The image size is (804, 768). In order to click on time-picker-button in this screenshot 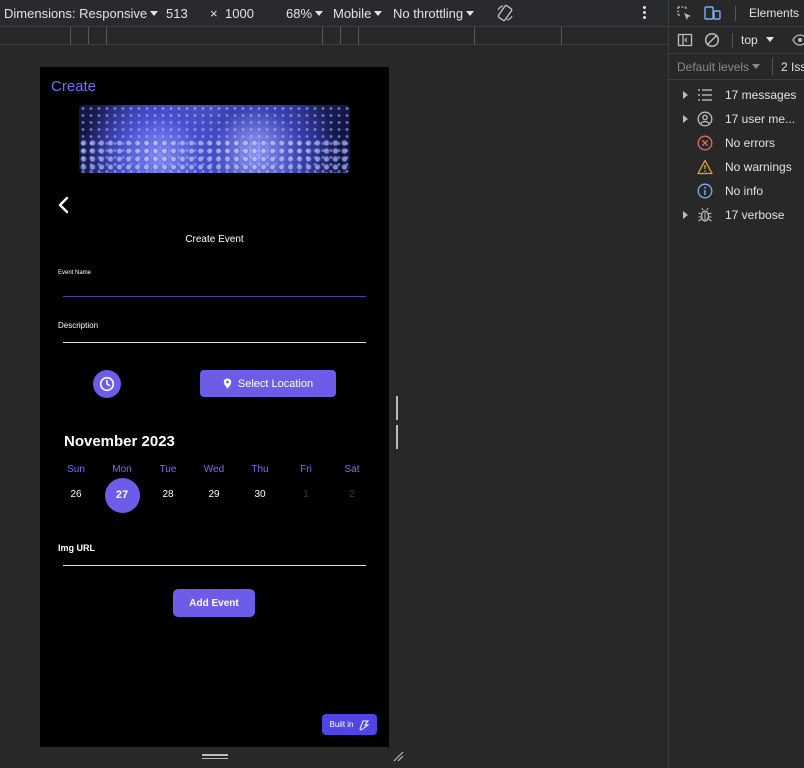, I will do `click(107, 384)`.